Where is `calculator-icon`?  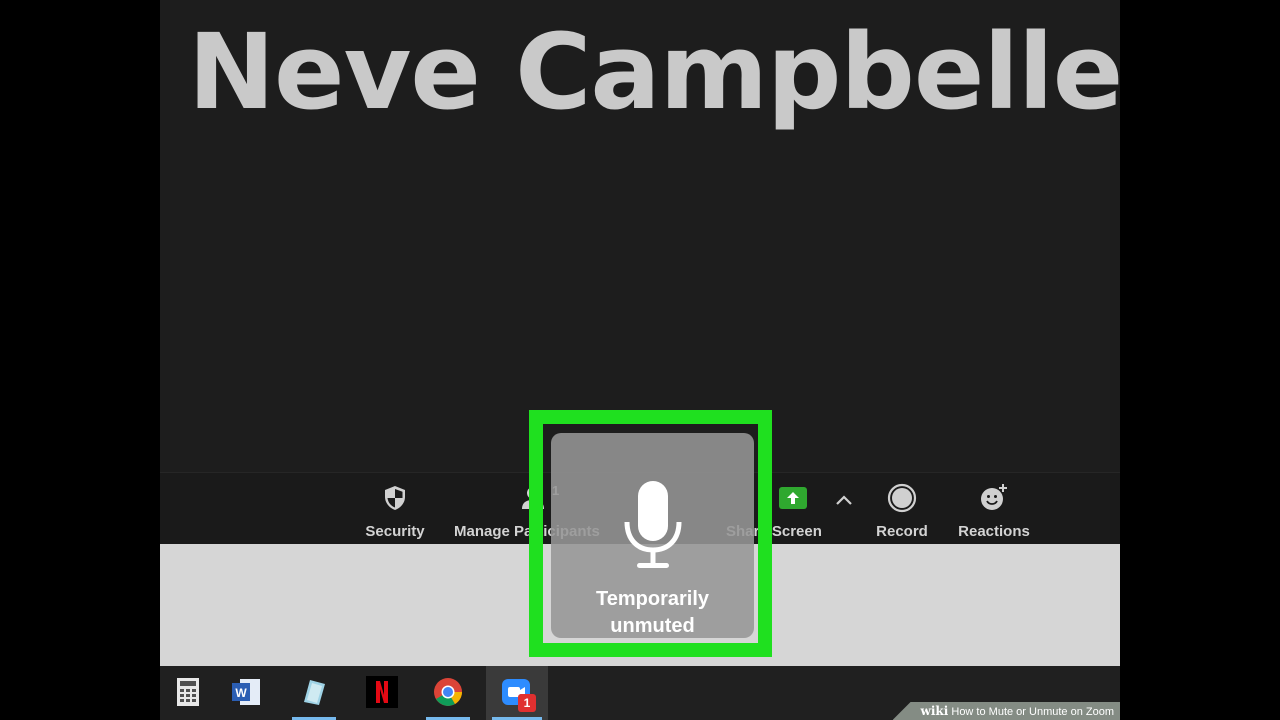
calculator-icon is located at coordinates (188, 692).